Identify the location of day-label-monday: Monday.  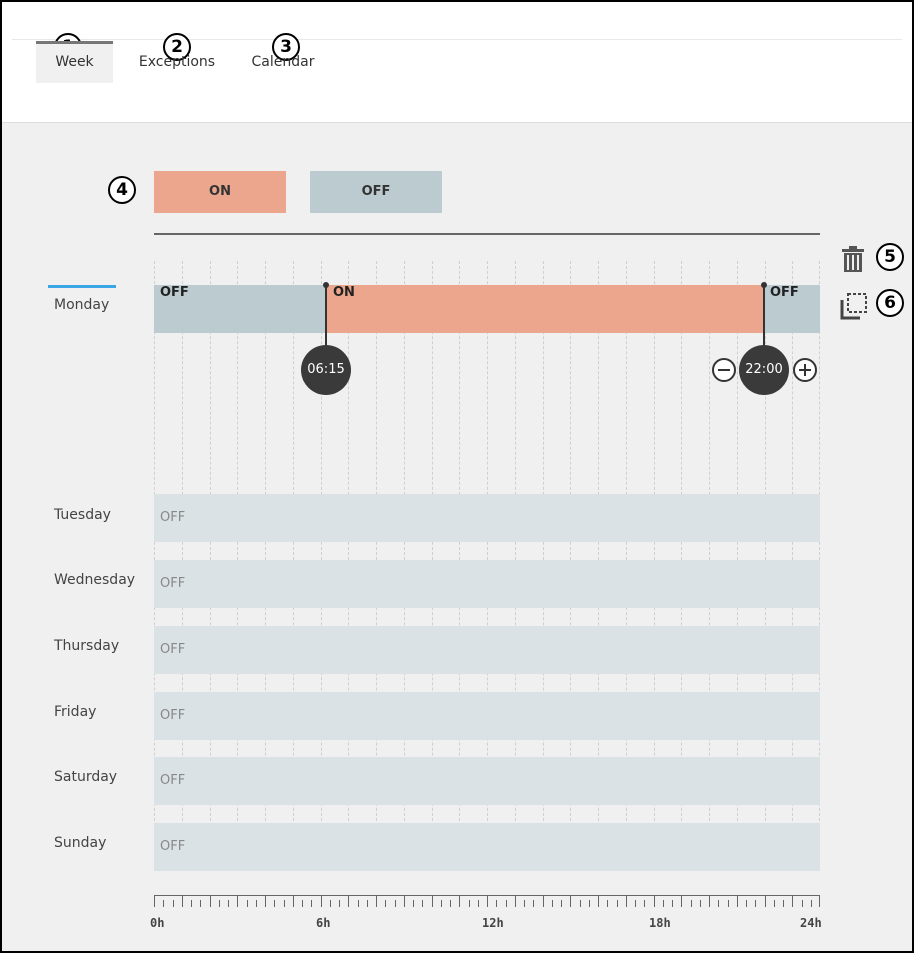
(81, 305).